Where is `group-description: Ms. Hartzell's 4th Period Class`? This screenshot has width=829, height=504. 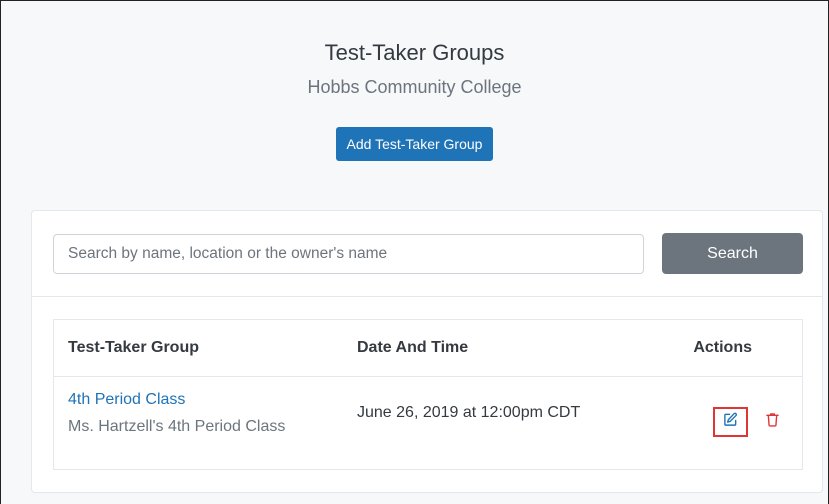
group-description: Ms. Hartzell's 4th Period Class is located at coordinates (177, 426).